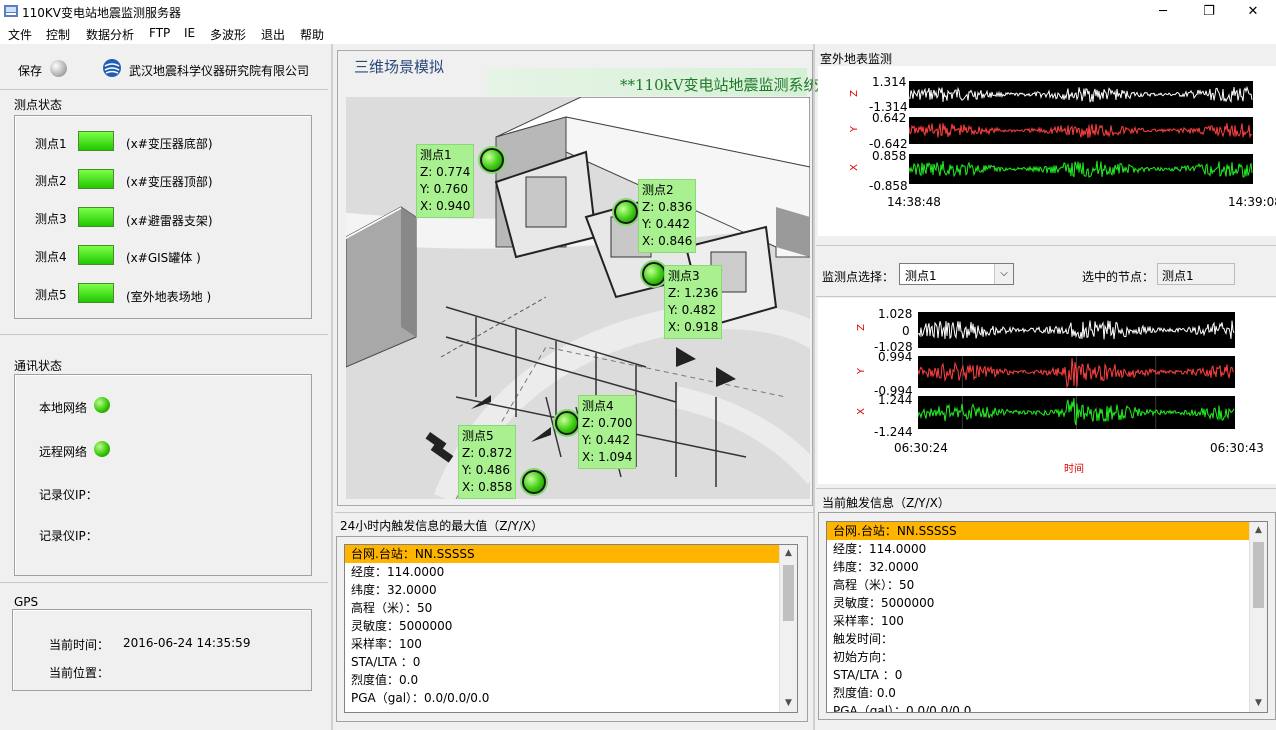 The image size is (1276, 730). I want to click on point-5-y: Y: 0.486, so click(486, 470).